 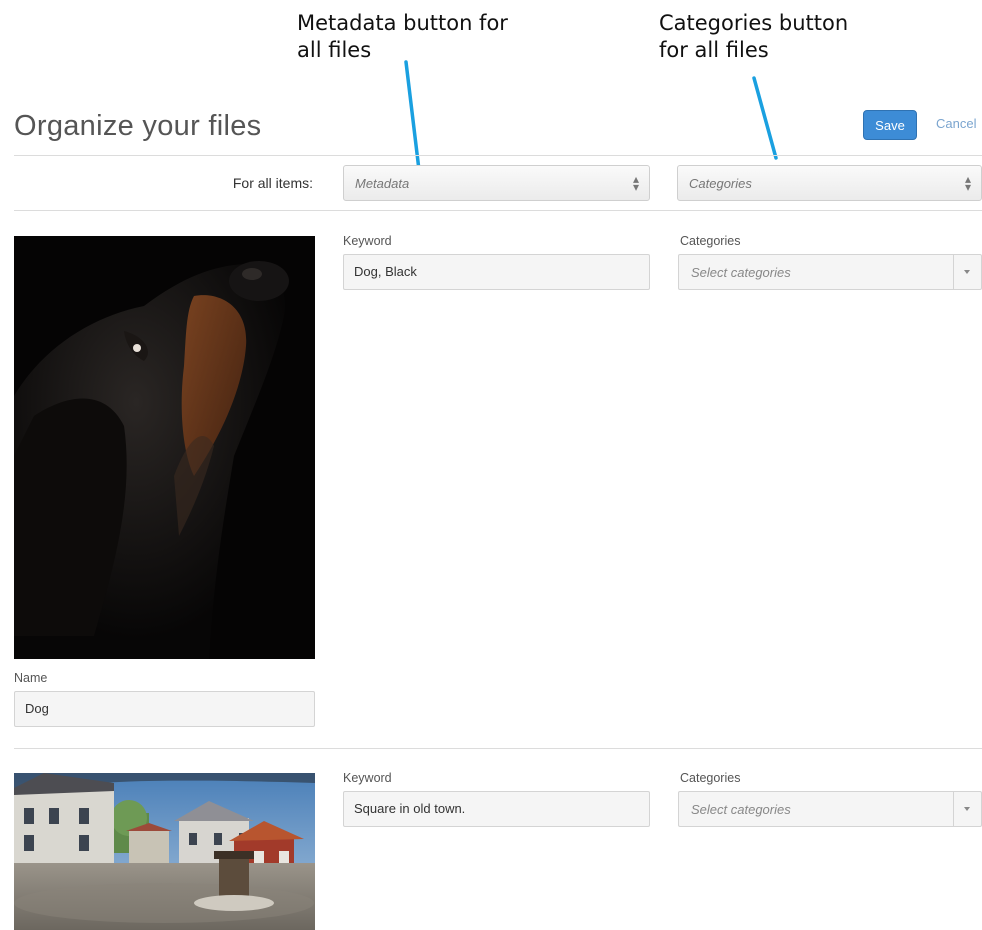 I want to click on old-town-square-photo, so click(x=164, y=851).